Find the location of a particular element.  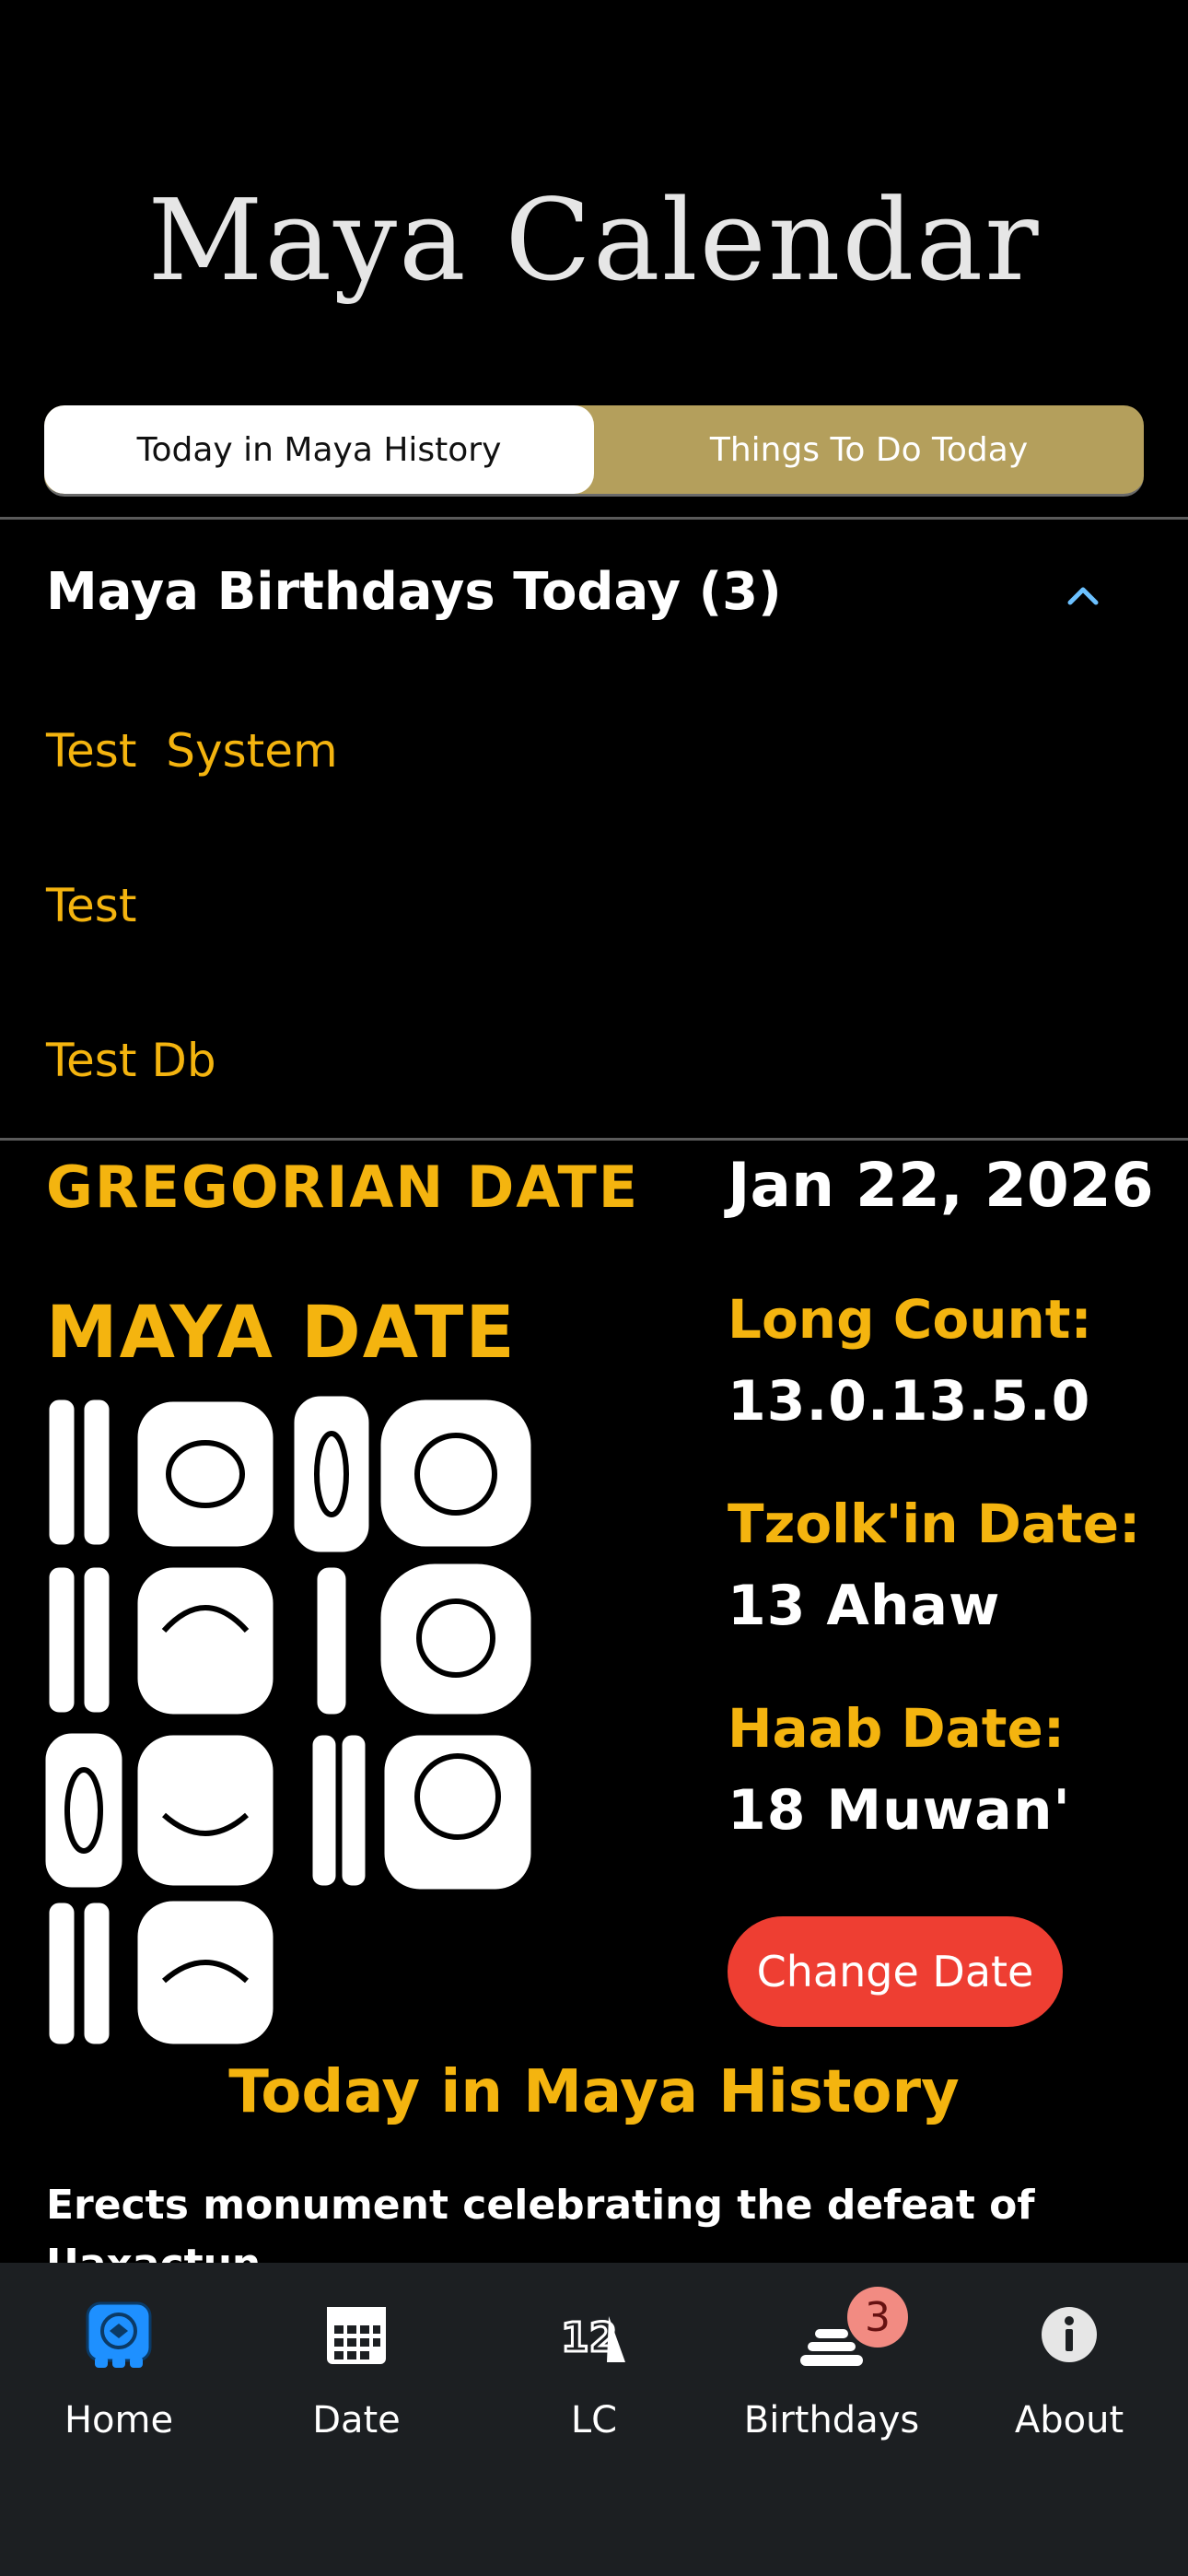

tab-date: Date is located at coordinates (356, 2390).